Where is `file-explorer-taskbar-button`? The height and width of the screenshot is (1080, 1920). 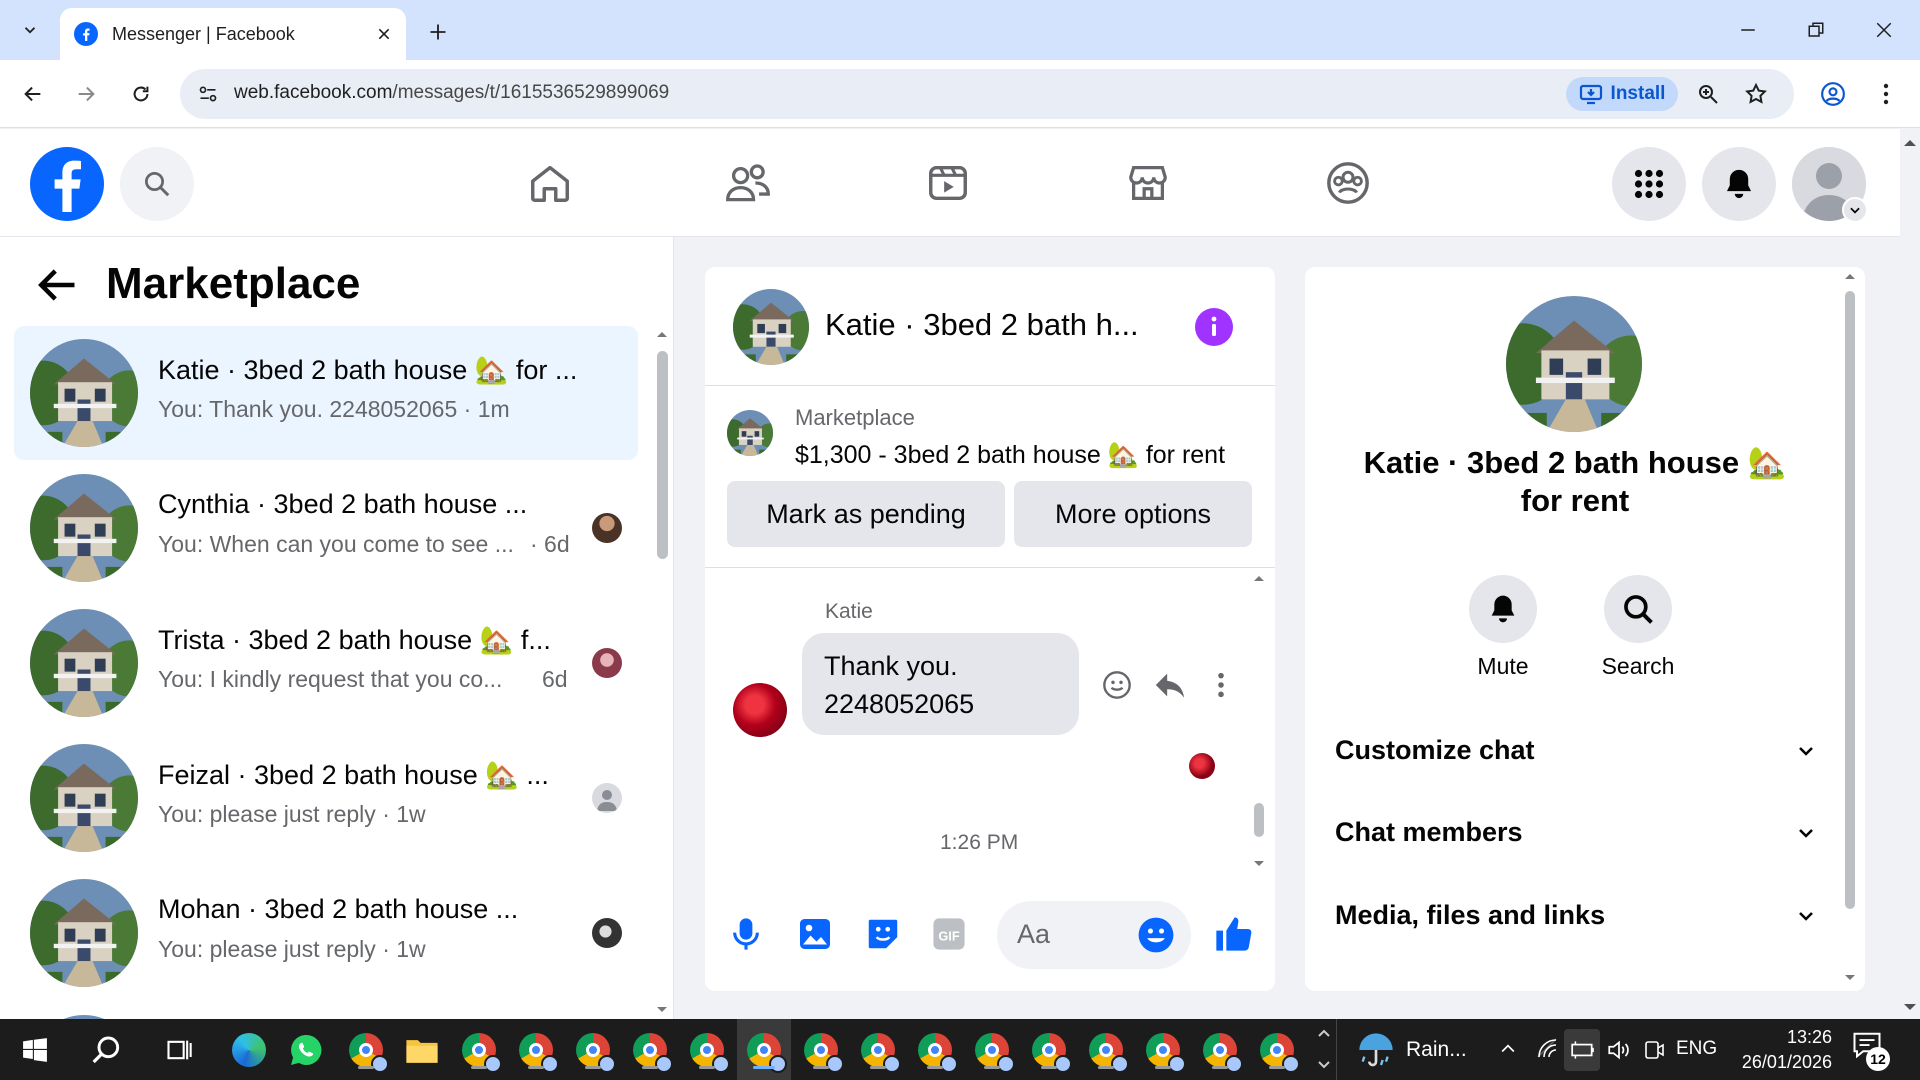 file-explorer-taskbar-button is located at coordinates (422, 1050).